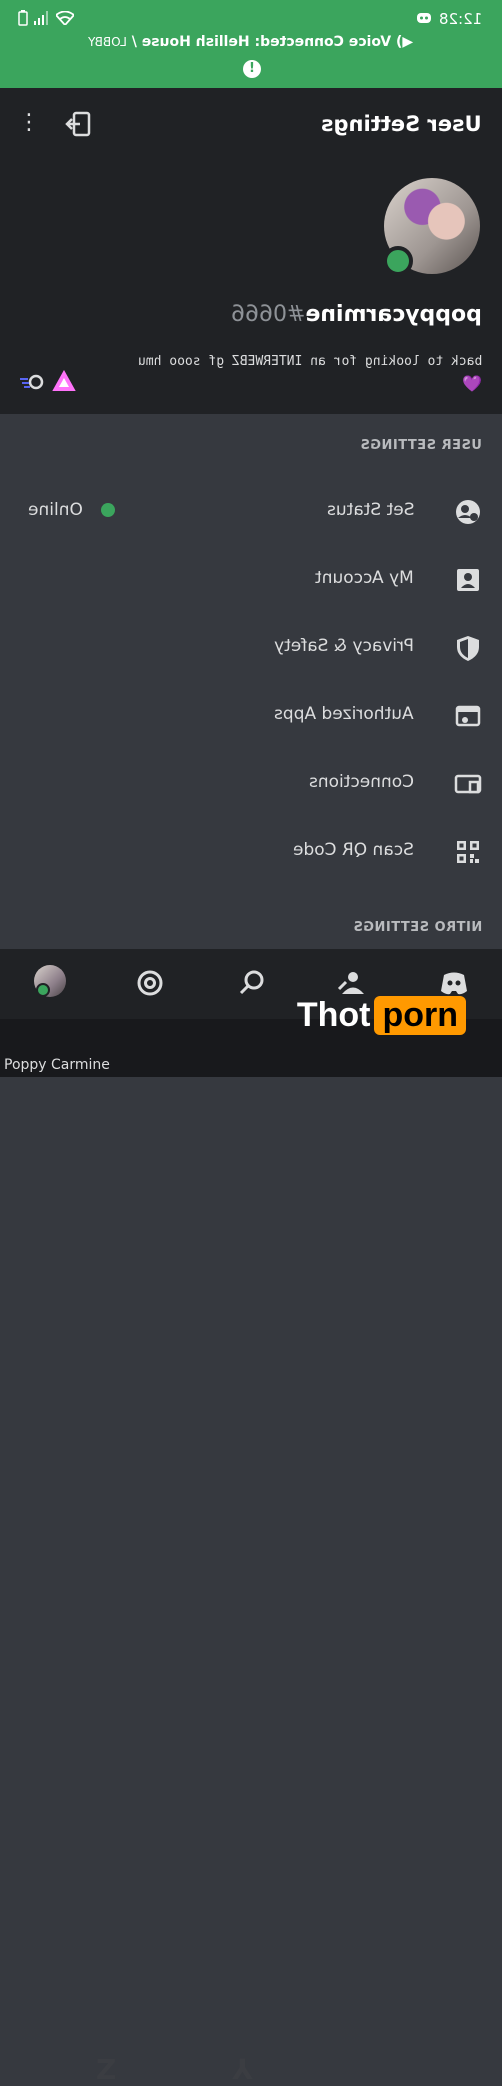  What do you see at coordinates (65, 19) in the screenshot?
I see `wifi-icon` at bounding box center [65, 19].